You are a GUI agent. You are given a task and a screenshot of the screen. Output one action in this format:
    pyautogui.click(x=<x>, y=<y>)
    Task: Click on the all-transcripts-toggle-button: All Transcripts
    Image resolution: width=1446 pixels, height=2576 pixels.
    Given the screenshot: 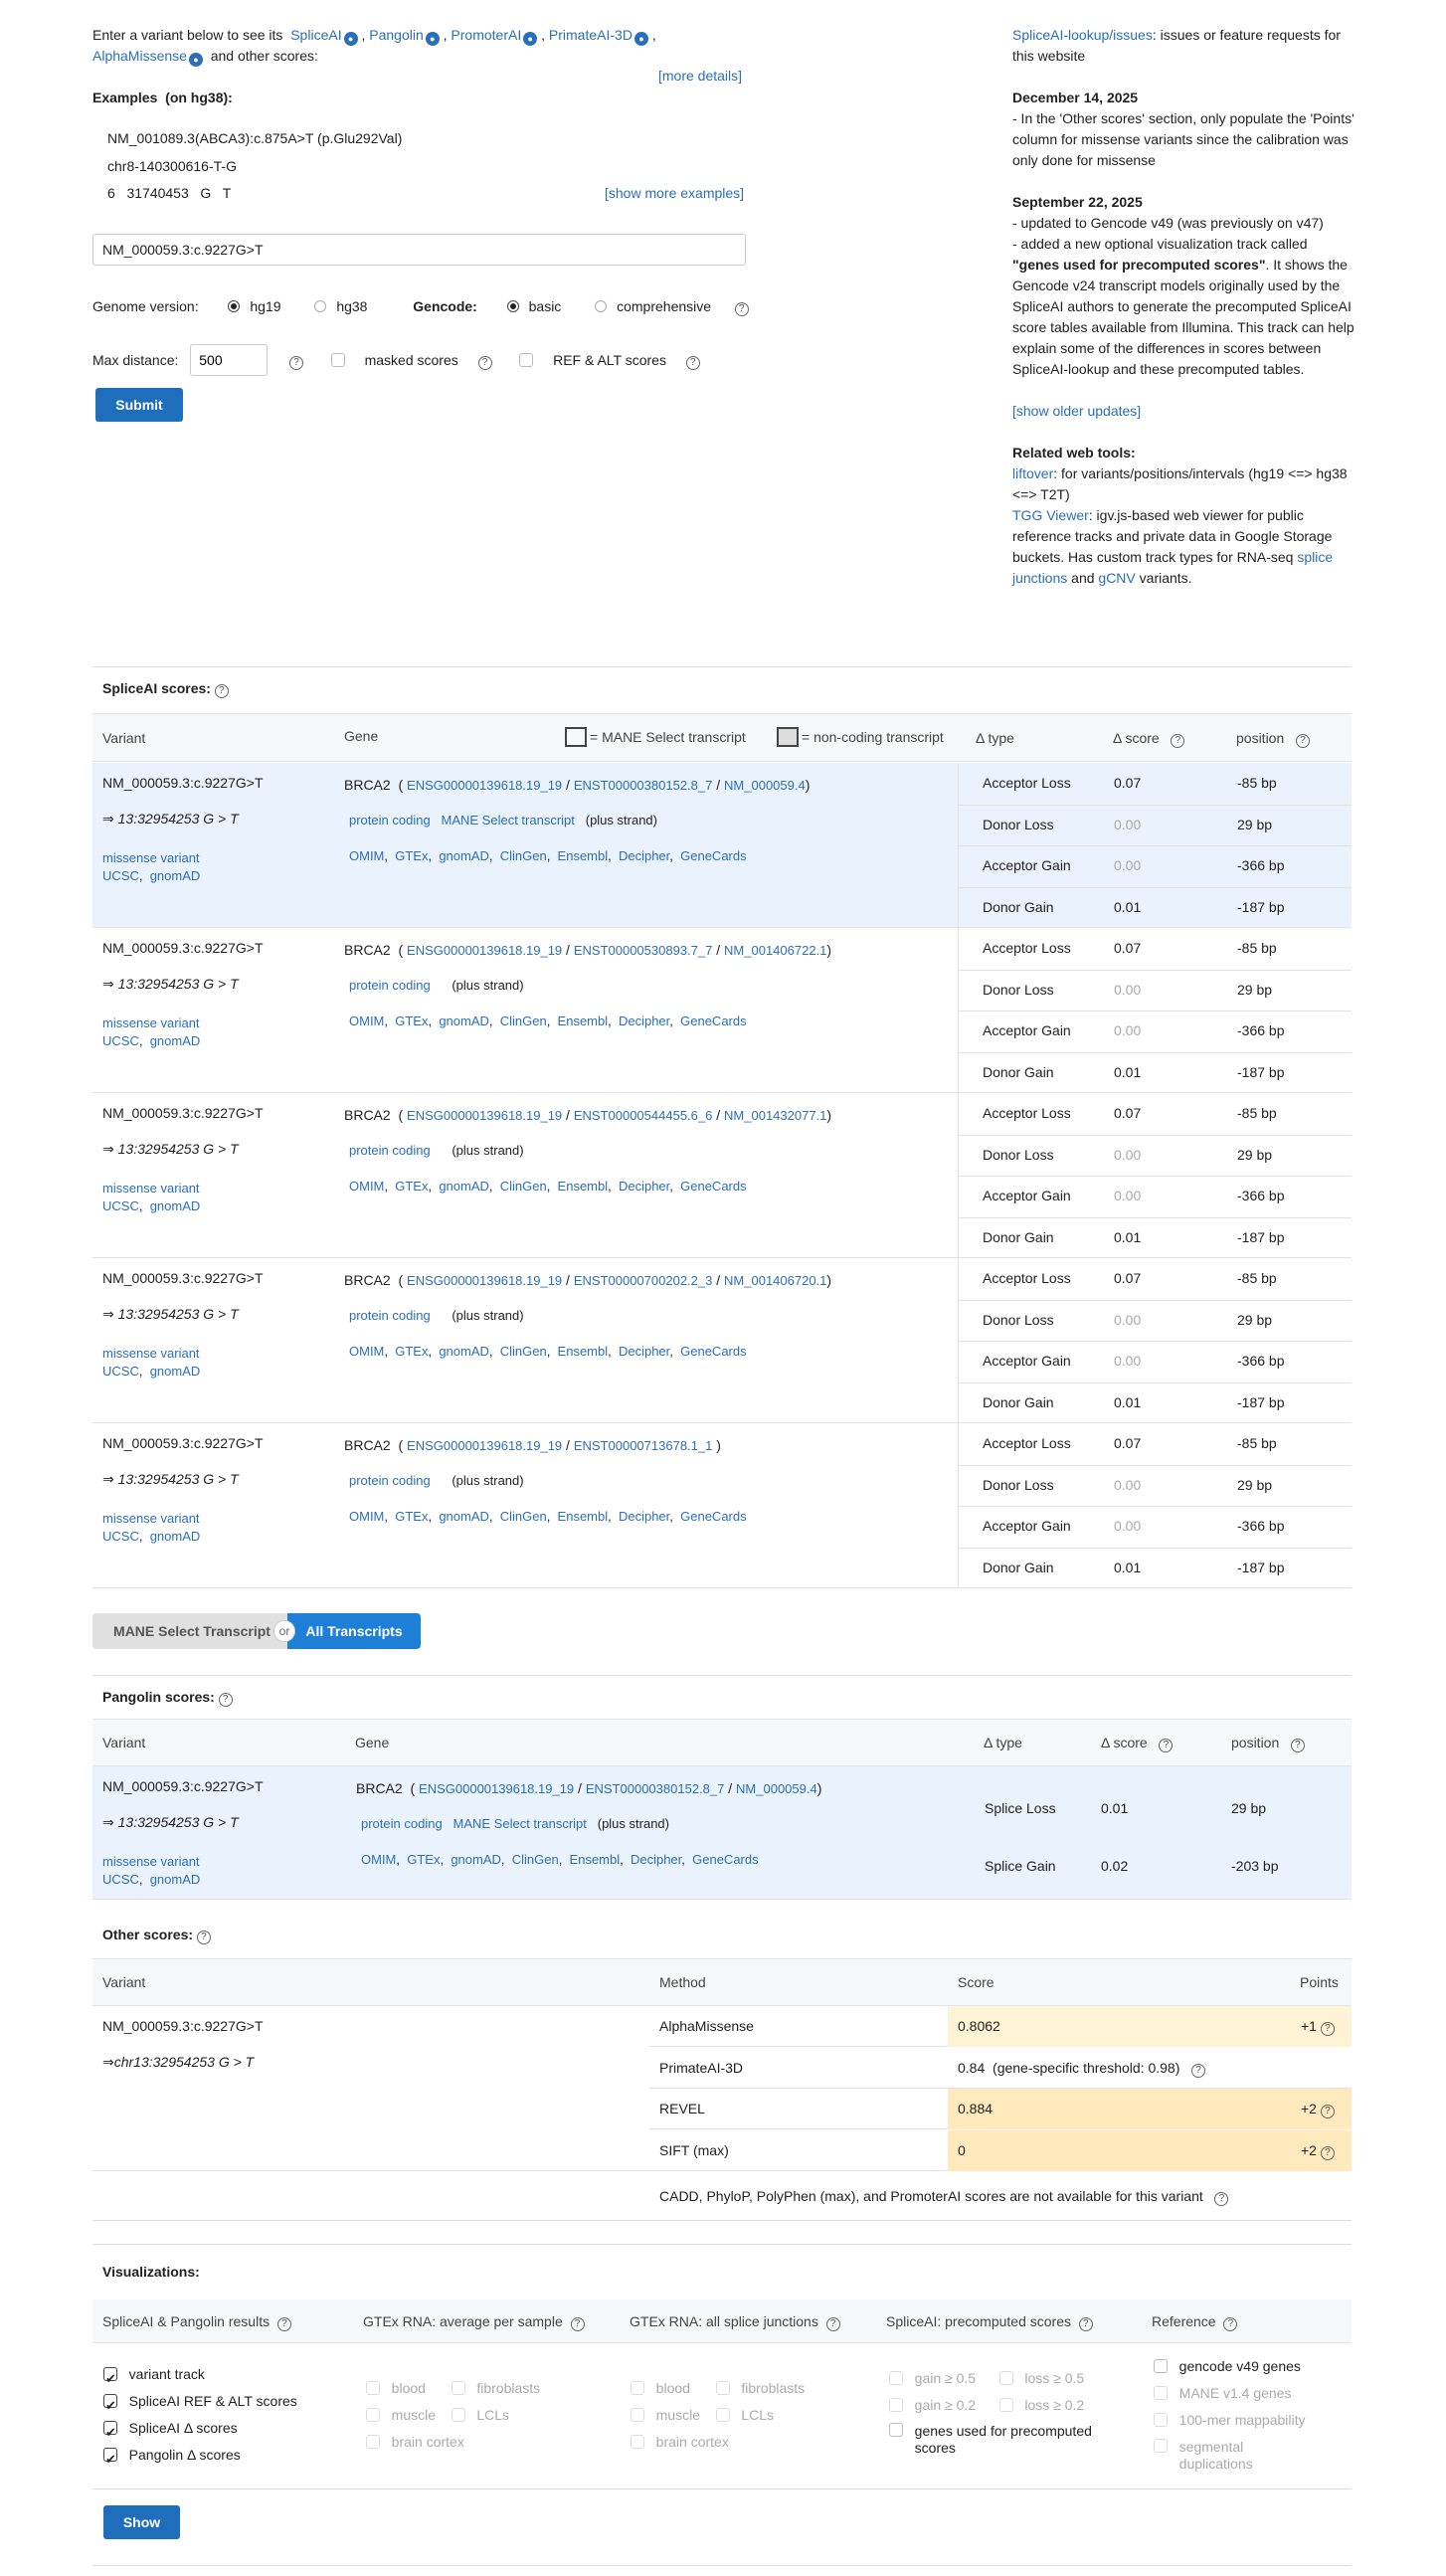 What is the action you would take?
    pyautogui.click(x=354, y=1631)
    